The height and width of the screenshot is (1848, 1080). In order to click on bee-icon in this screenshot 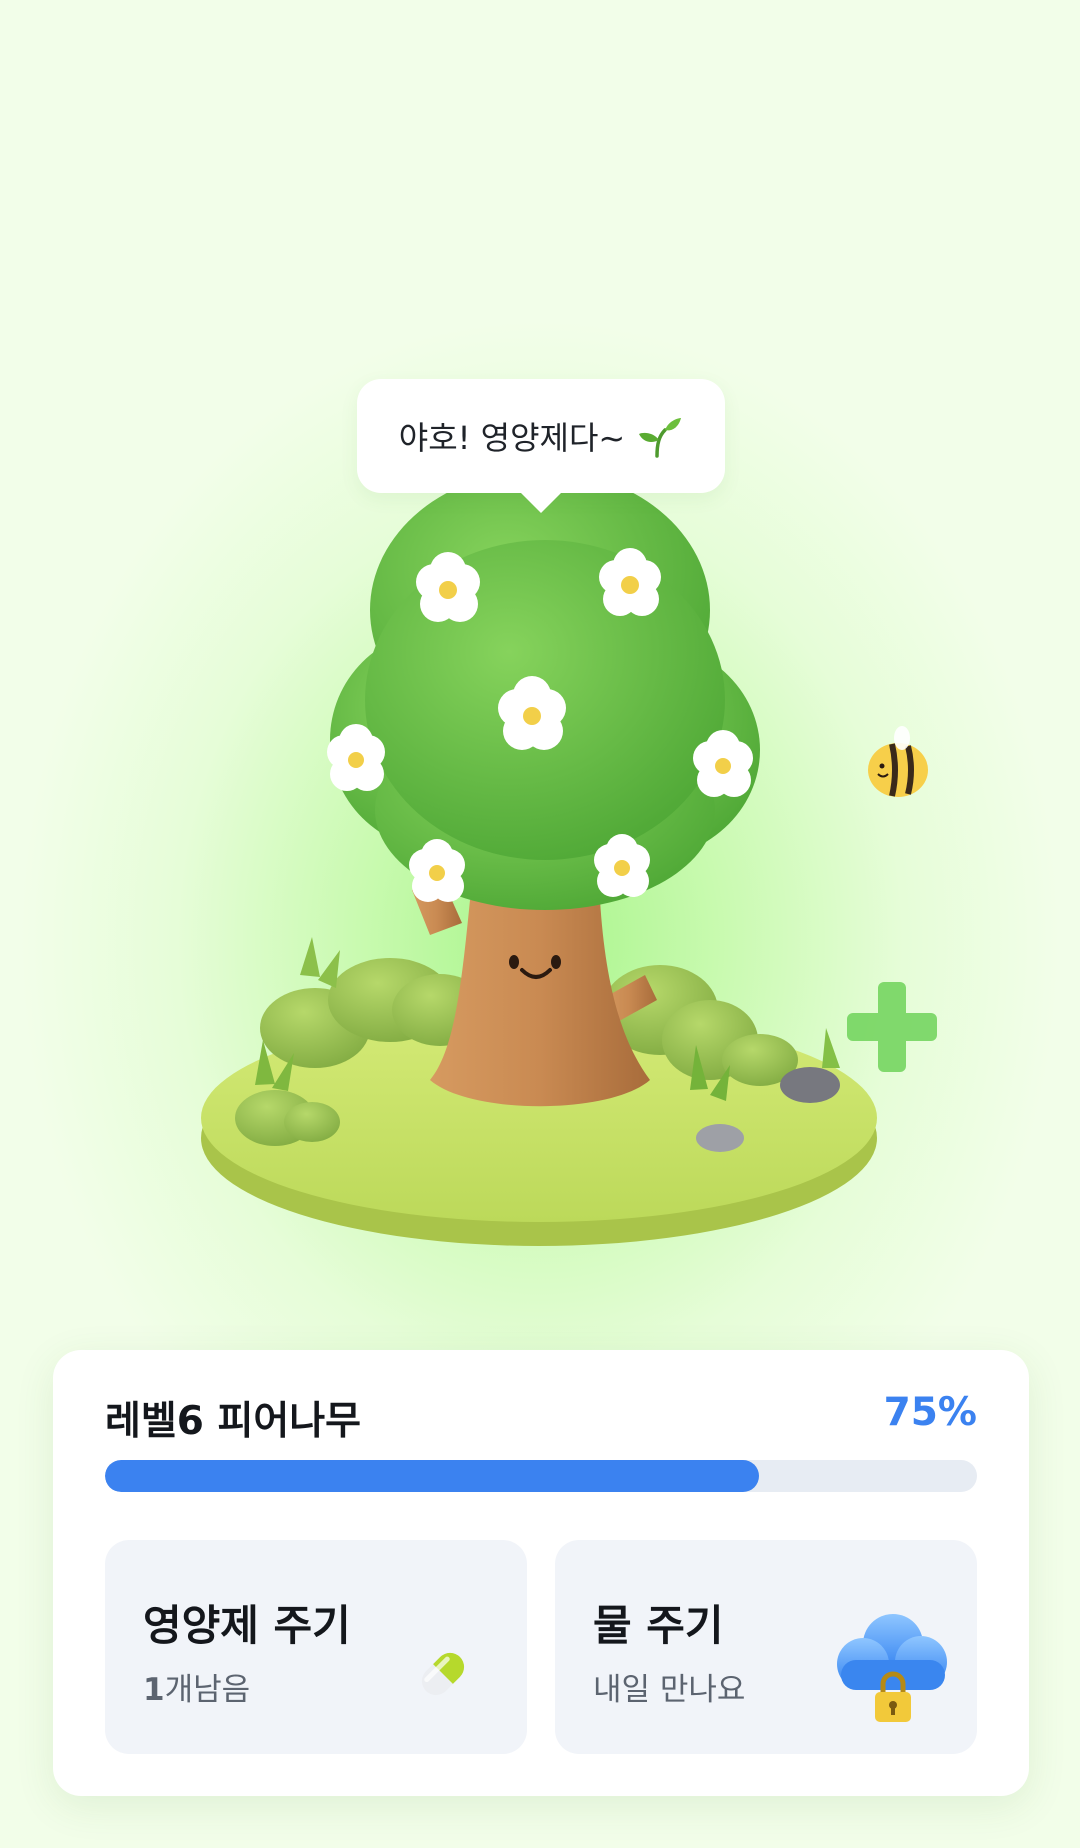, I will do `click(898, 761)`.